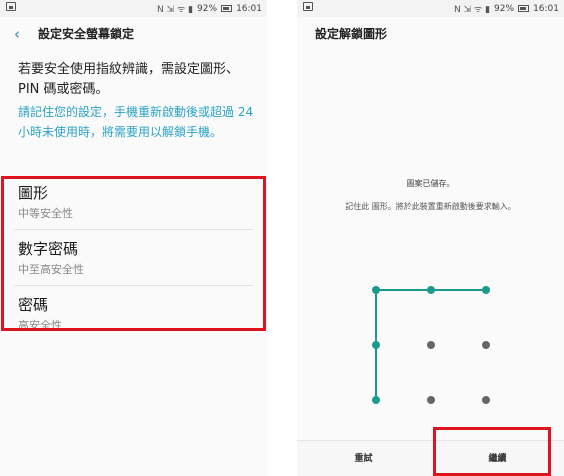  What do you see at coordinates (497, 458) in the screenshot?
I see `continue-button: 繼續` at bounding box center [497, 458].